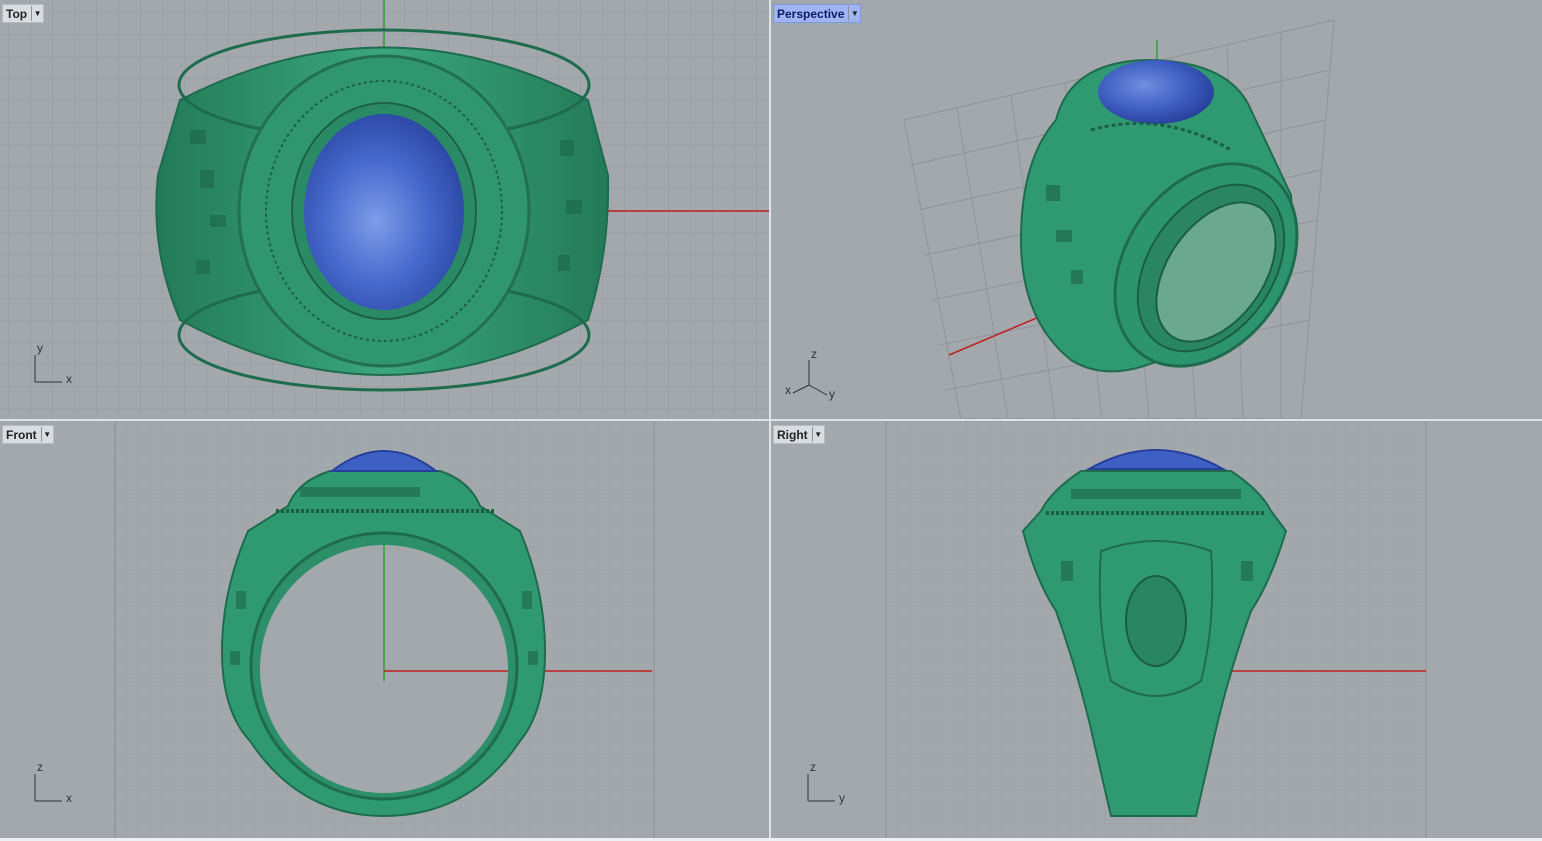 Image resolution: width=1542 pixels, height=841 pixels. What do you see at coordinates (832, 394) in the screenshot?
I see `axis-y-label: y` at bounding box center [832, 394].